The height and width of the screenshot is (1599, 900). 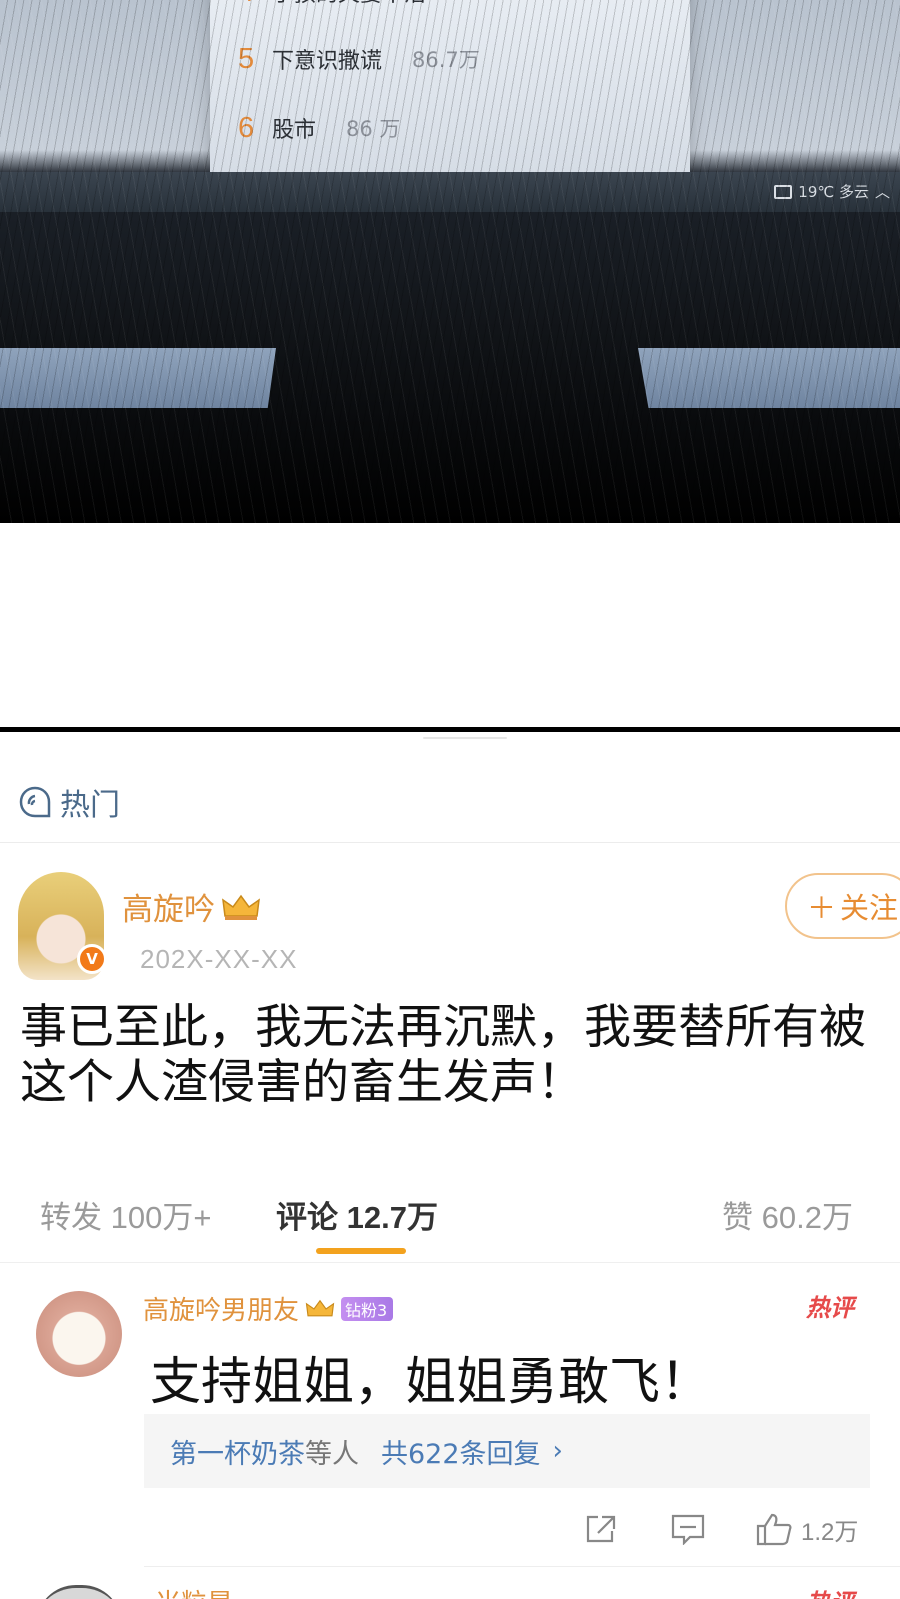 I want to click on hot-location-icon, so click(x=35, y=802).